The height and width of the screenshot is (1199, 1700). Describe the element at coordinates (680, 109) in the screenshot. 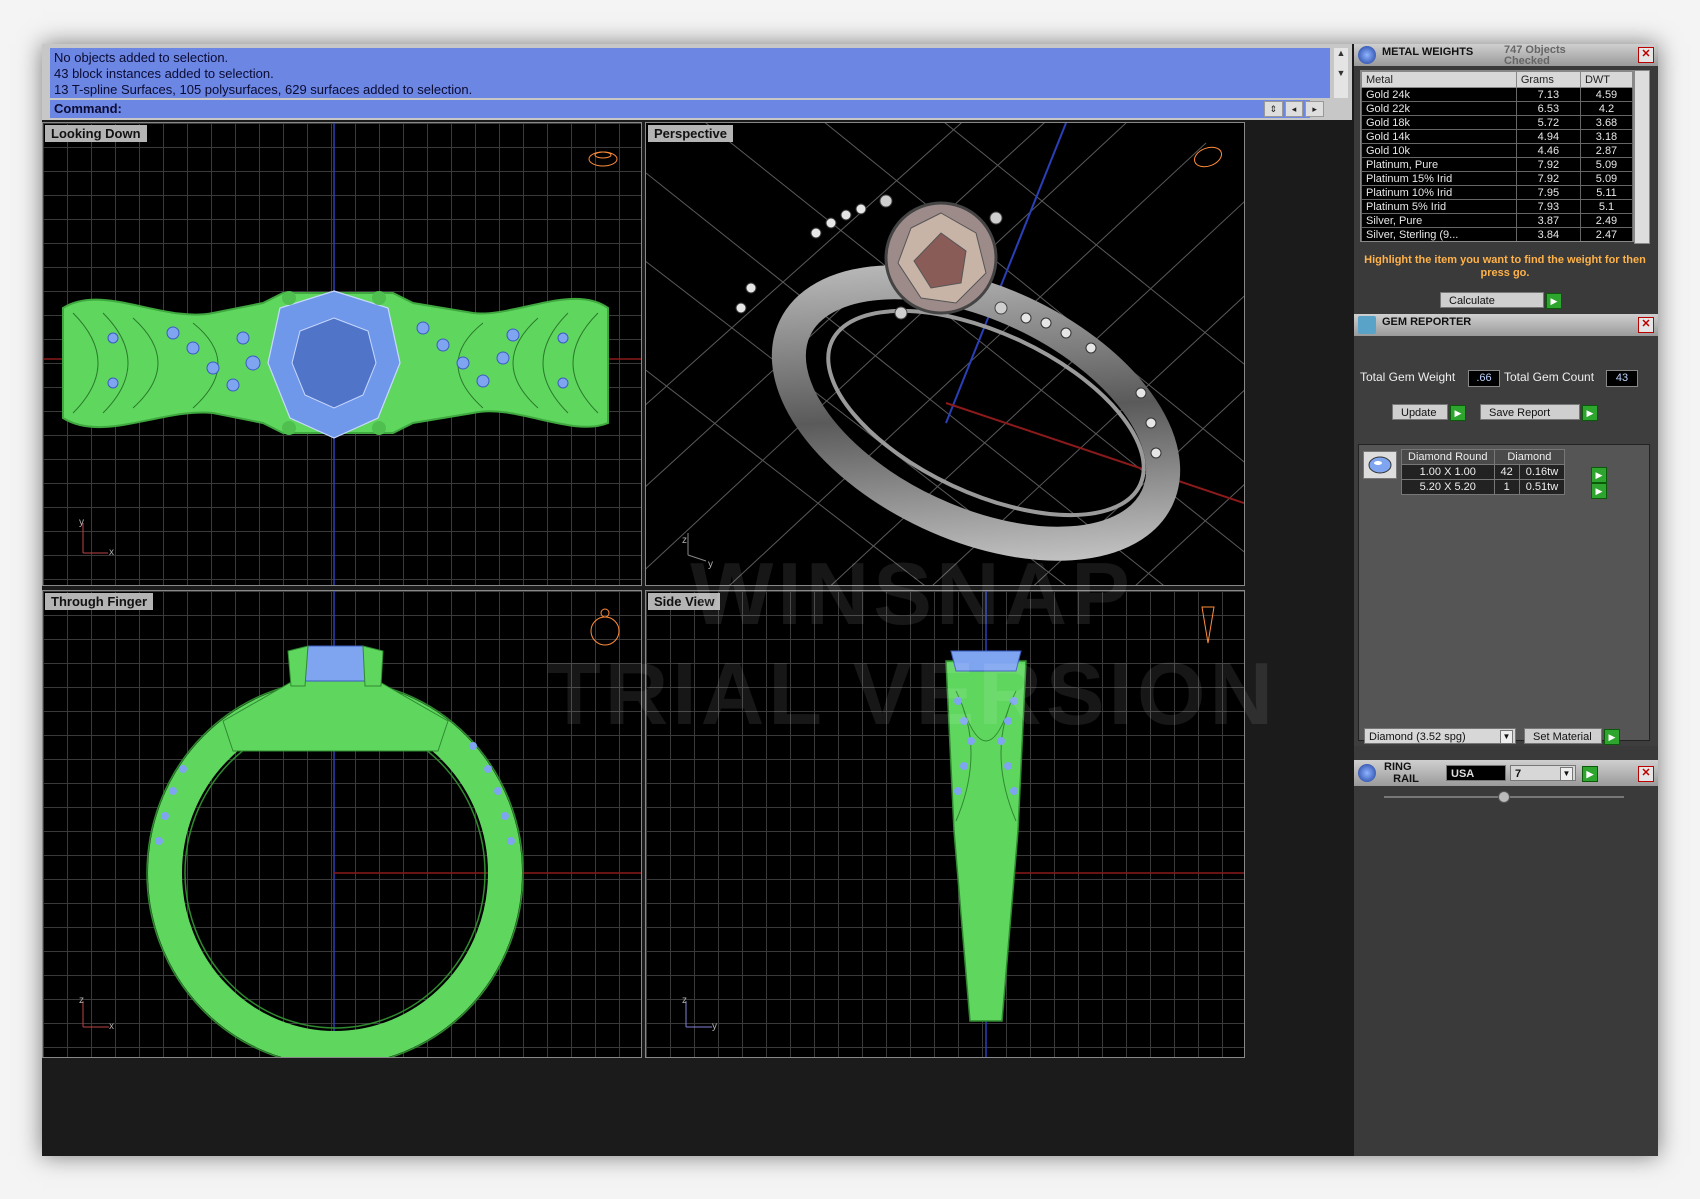

I see `command-input: Command:` at that location.